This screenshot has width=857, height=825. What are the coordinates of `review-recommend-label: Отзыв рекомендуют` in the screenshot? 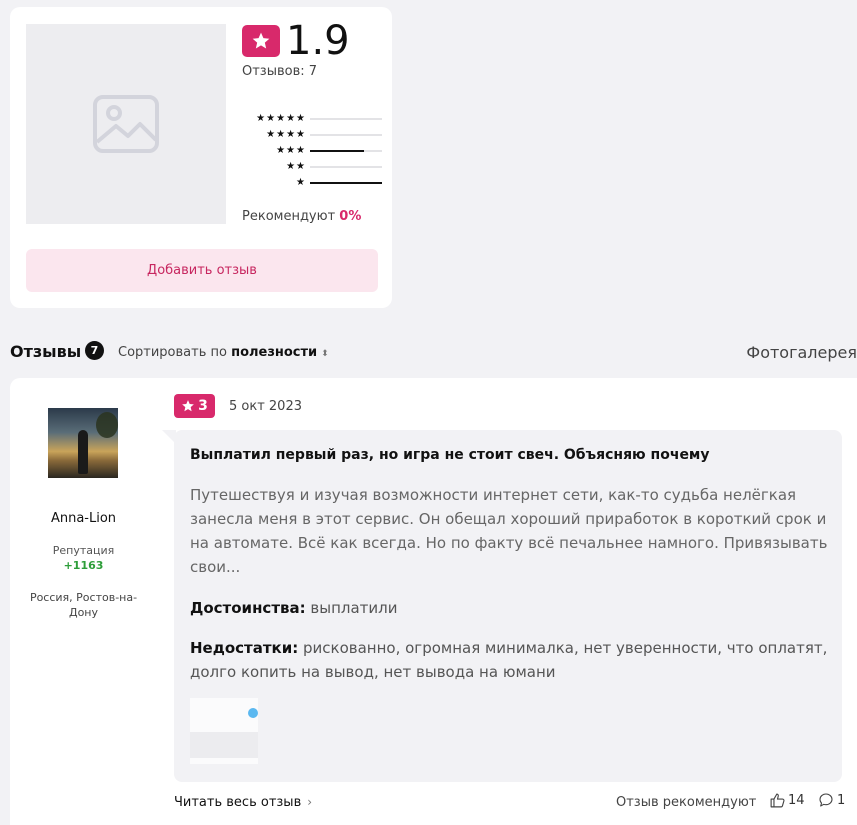 It's located at (686, 802).